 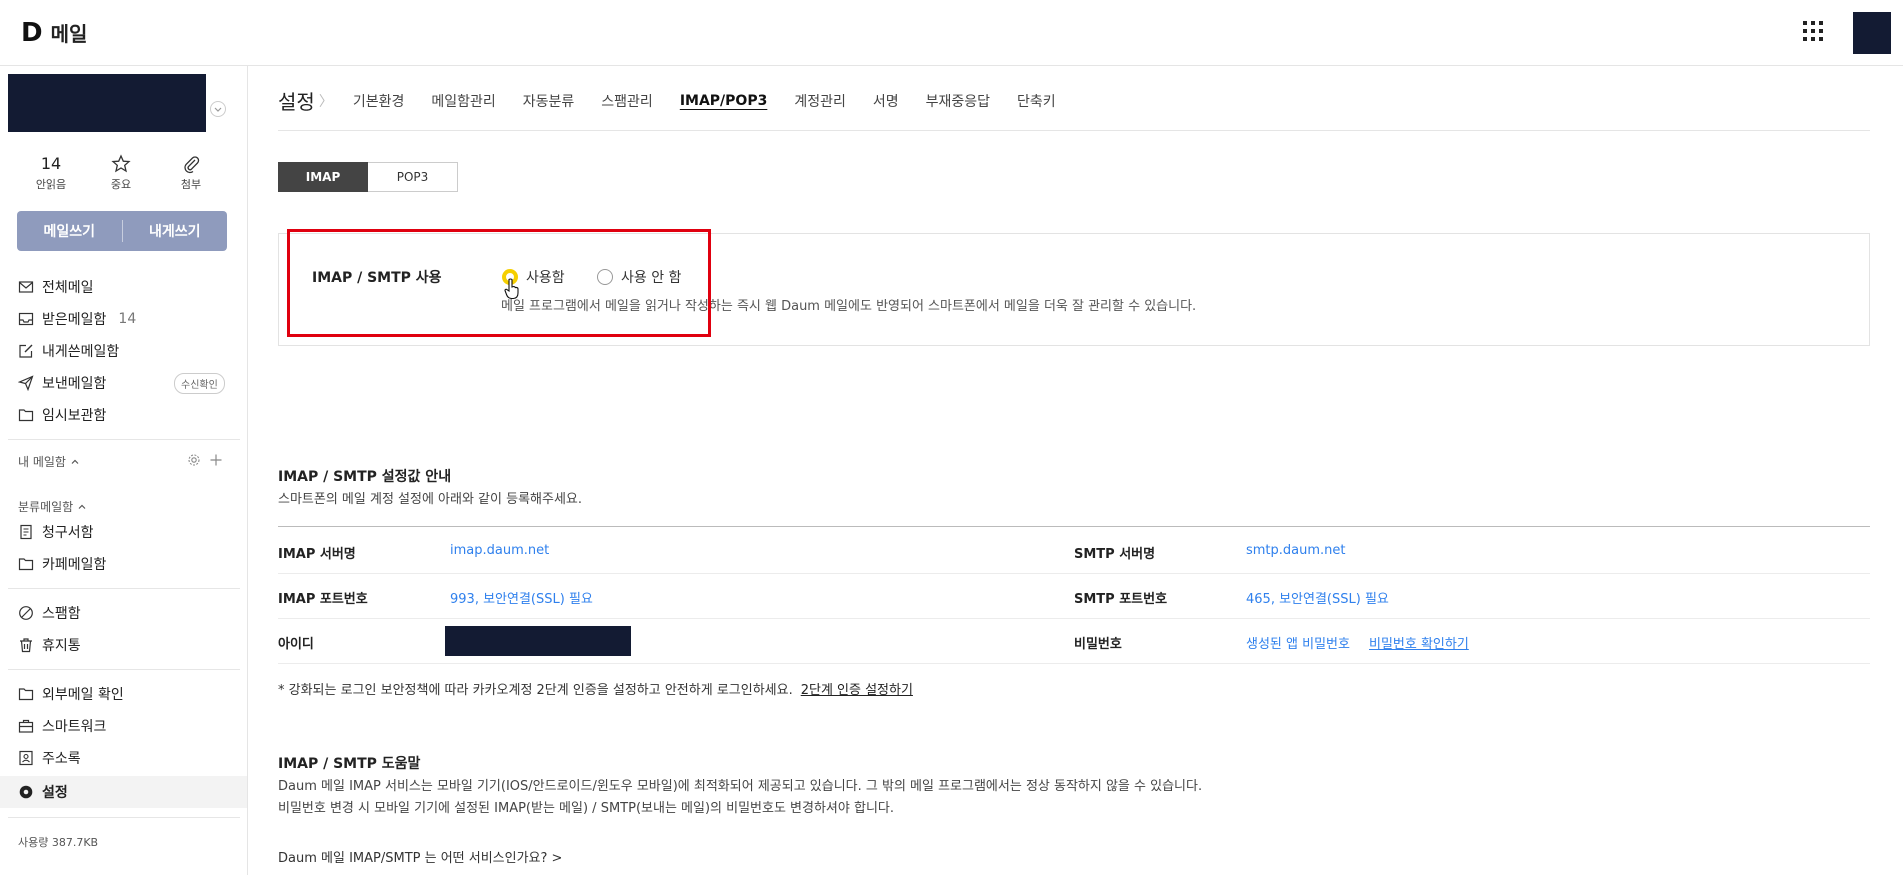 I want to click on id-value-redacted, so click(x=538, y=641).